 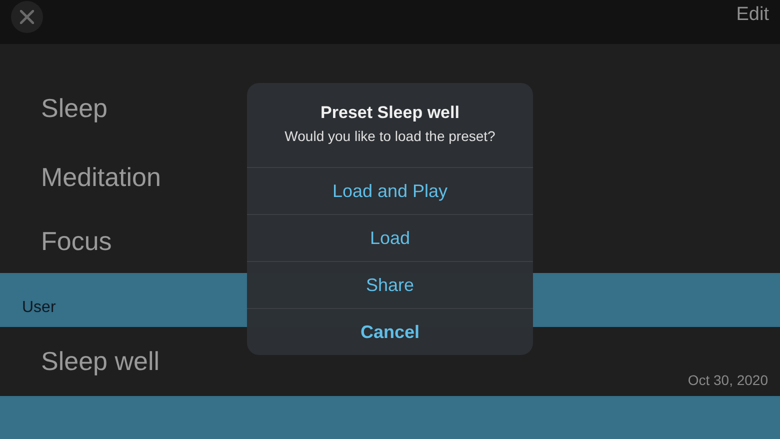 I want to click on list-item: Sleep, so click(x=74, y=108).